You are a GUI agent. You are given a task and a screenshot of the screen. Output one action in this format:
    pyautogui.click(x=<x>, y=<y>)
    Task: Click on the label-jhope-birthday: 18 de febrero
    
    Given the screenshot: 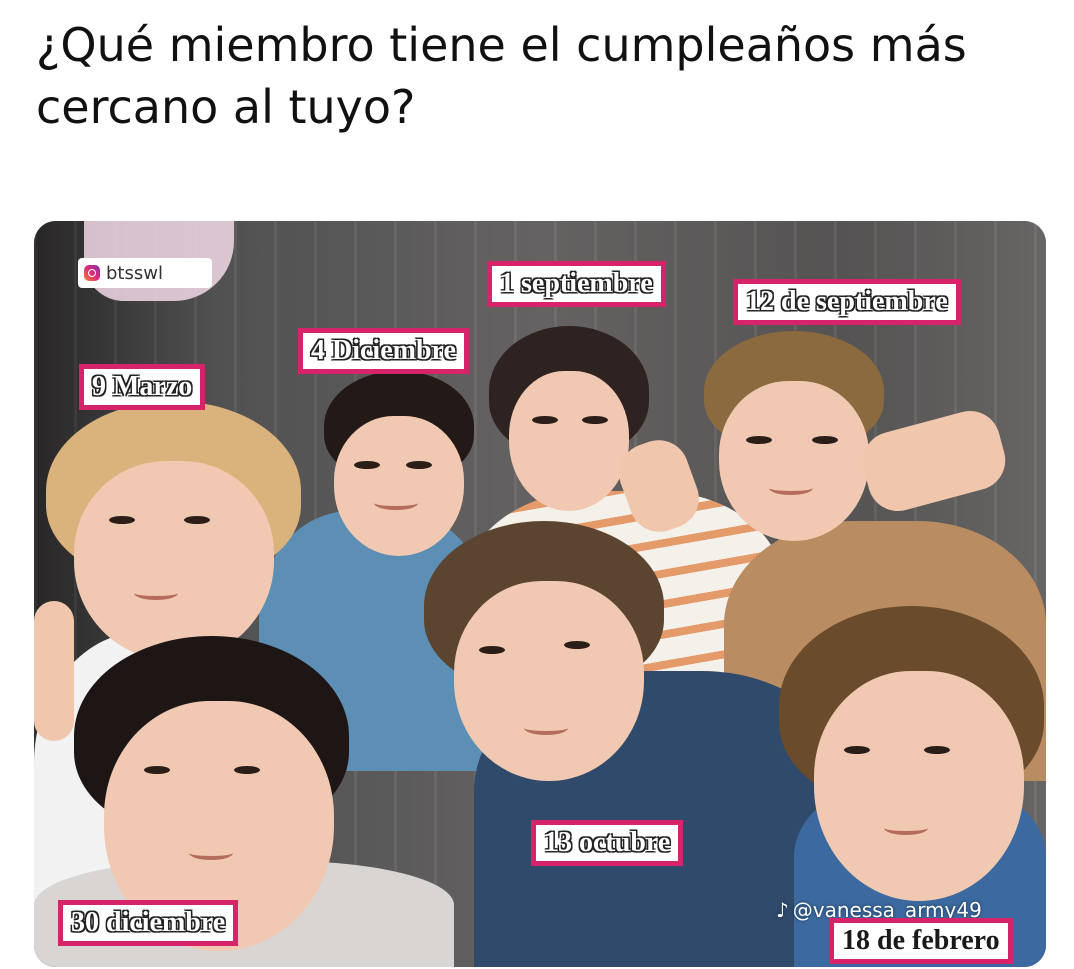 What is the action you would take?
    pyautogui.click(x=921, y=941)
    